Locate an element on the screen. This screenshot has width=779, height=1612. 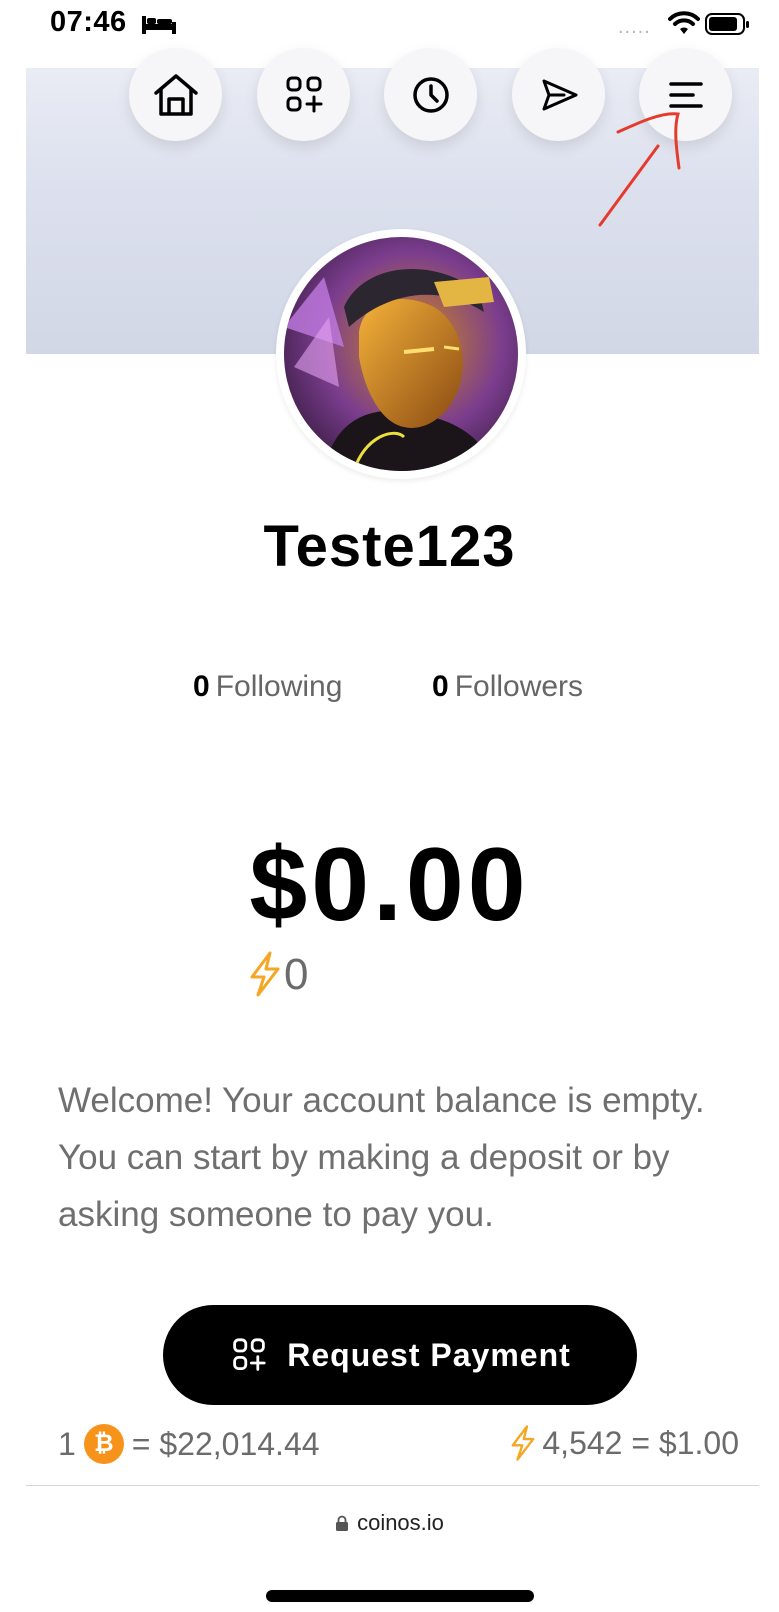
nav-history-button is located at coordinates (430, 94).